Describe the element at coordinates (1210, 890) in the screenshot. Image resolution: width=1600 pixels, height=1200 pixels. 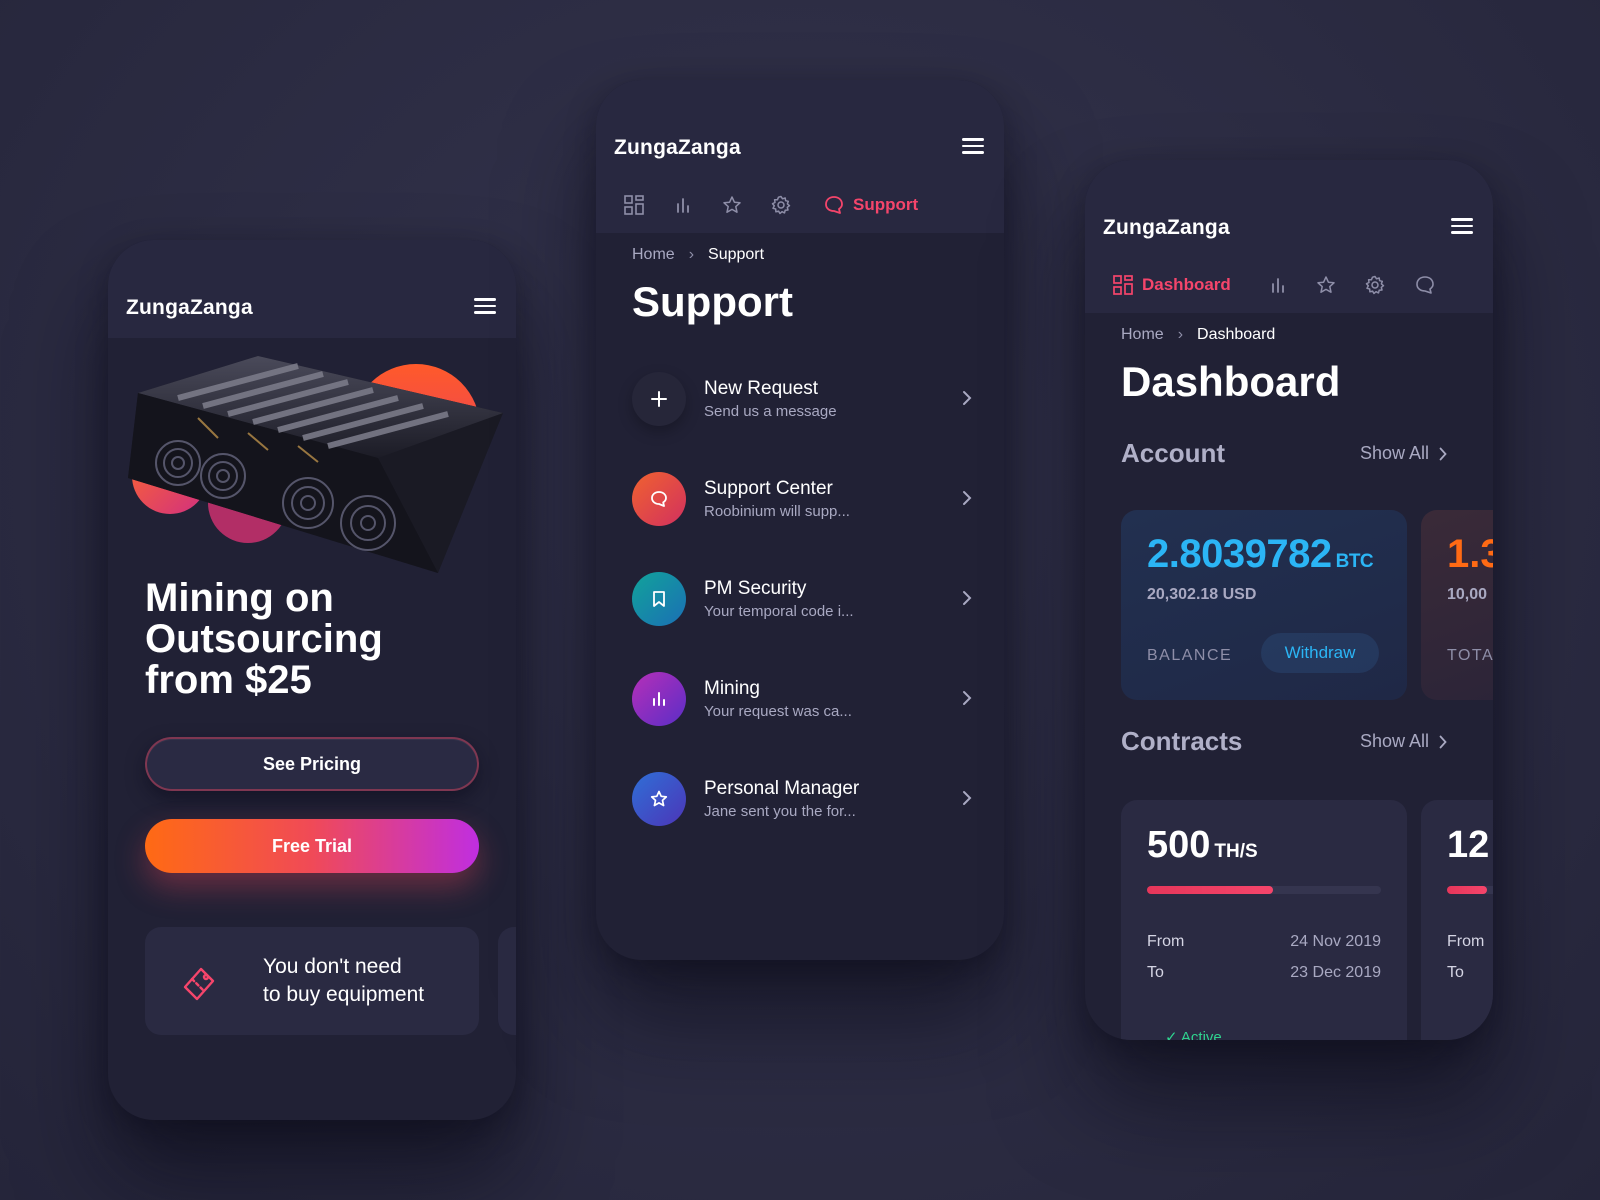
I see `contract-progress-fill` at that location.